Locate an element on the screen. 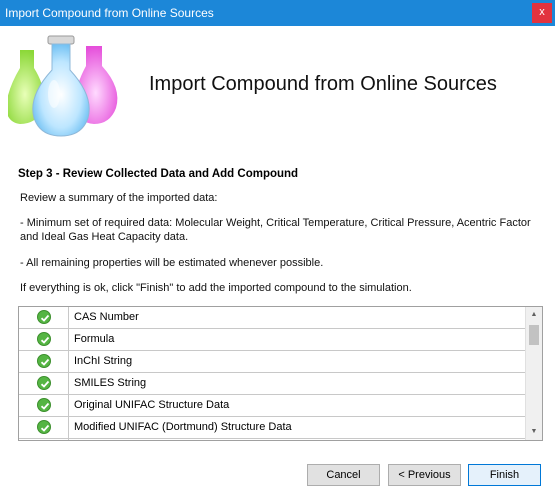  close-button: x is located at coordinates (542, 13).